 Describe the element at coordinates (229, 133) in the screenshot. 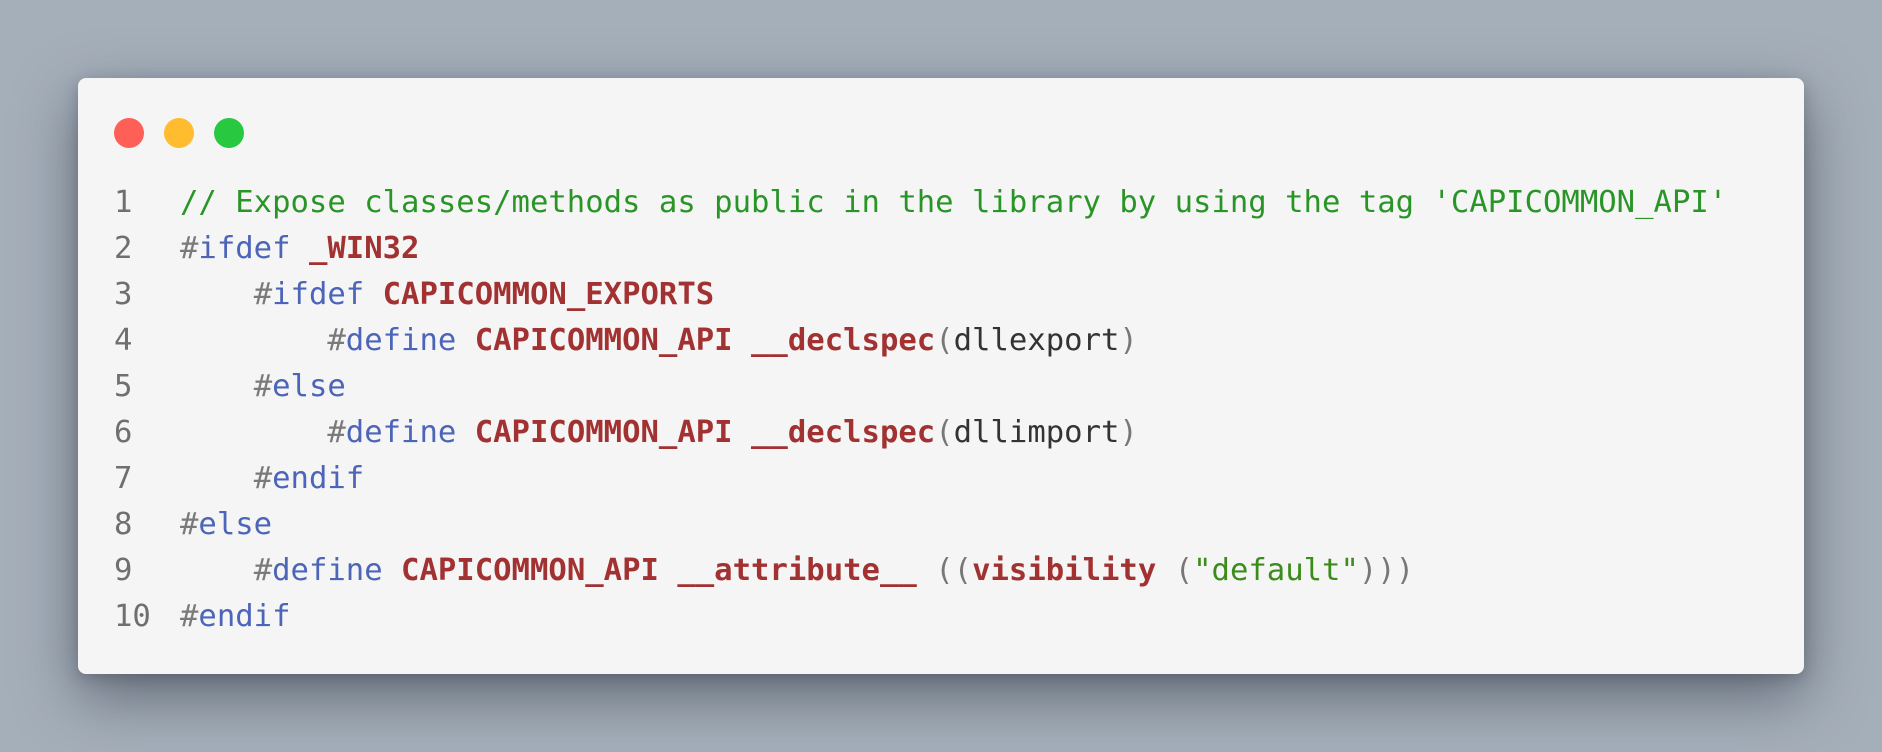

I see `maximize-button` at that location.